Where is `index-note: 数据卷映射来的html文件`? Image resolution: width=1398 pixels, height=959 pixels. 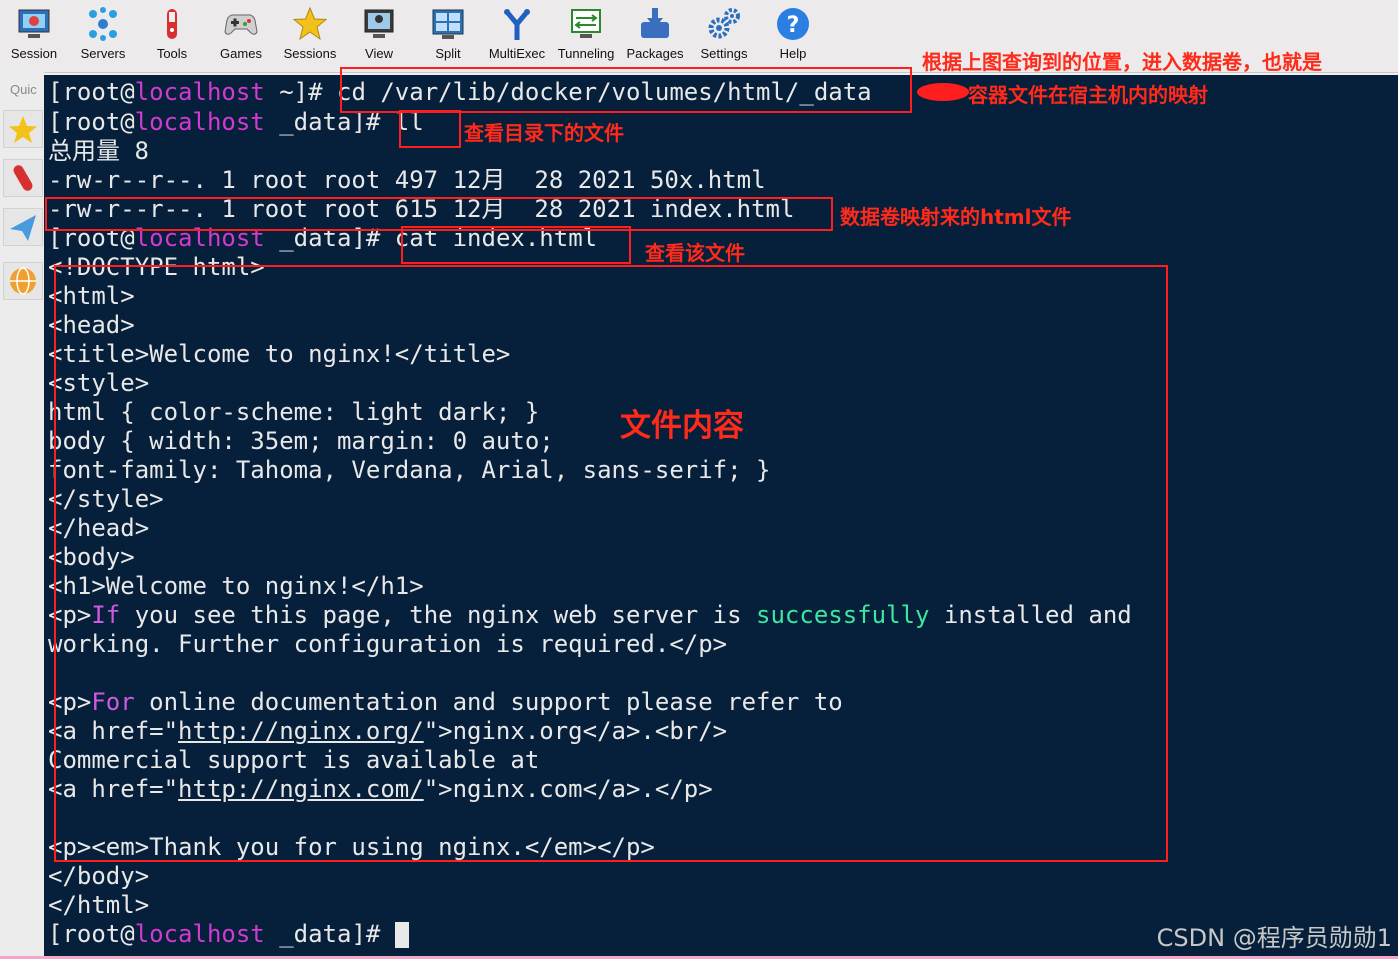 index-note: 数据卷映射来的html文件 is located at coordinates (956, 217).